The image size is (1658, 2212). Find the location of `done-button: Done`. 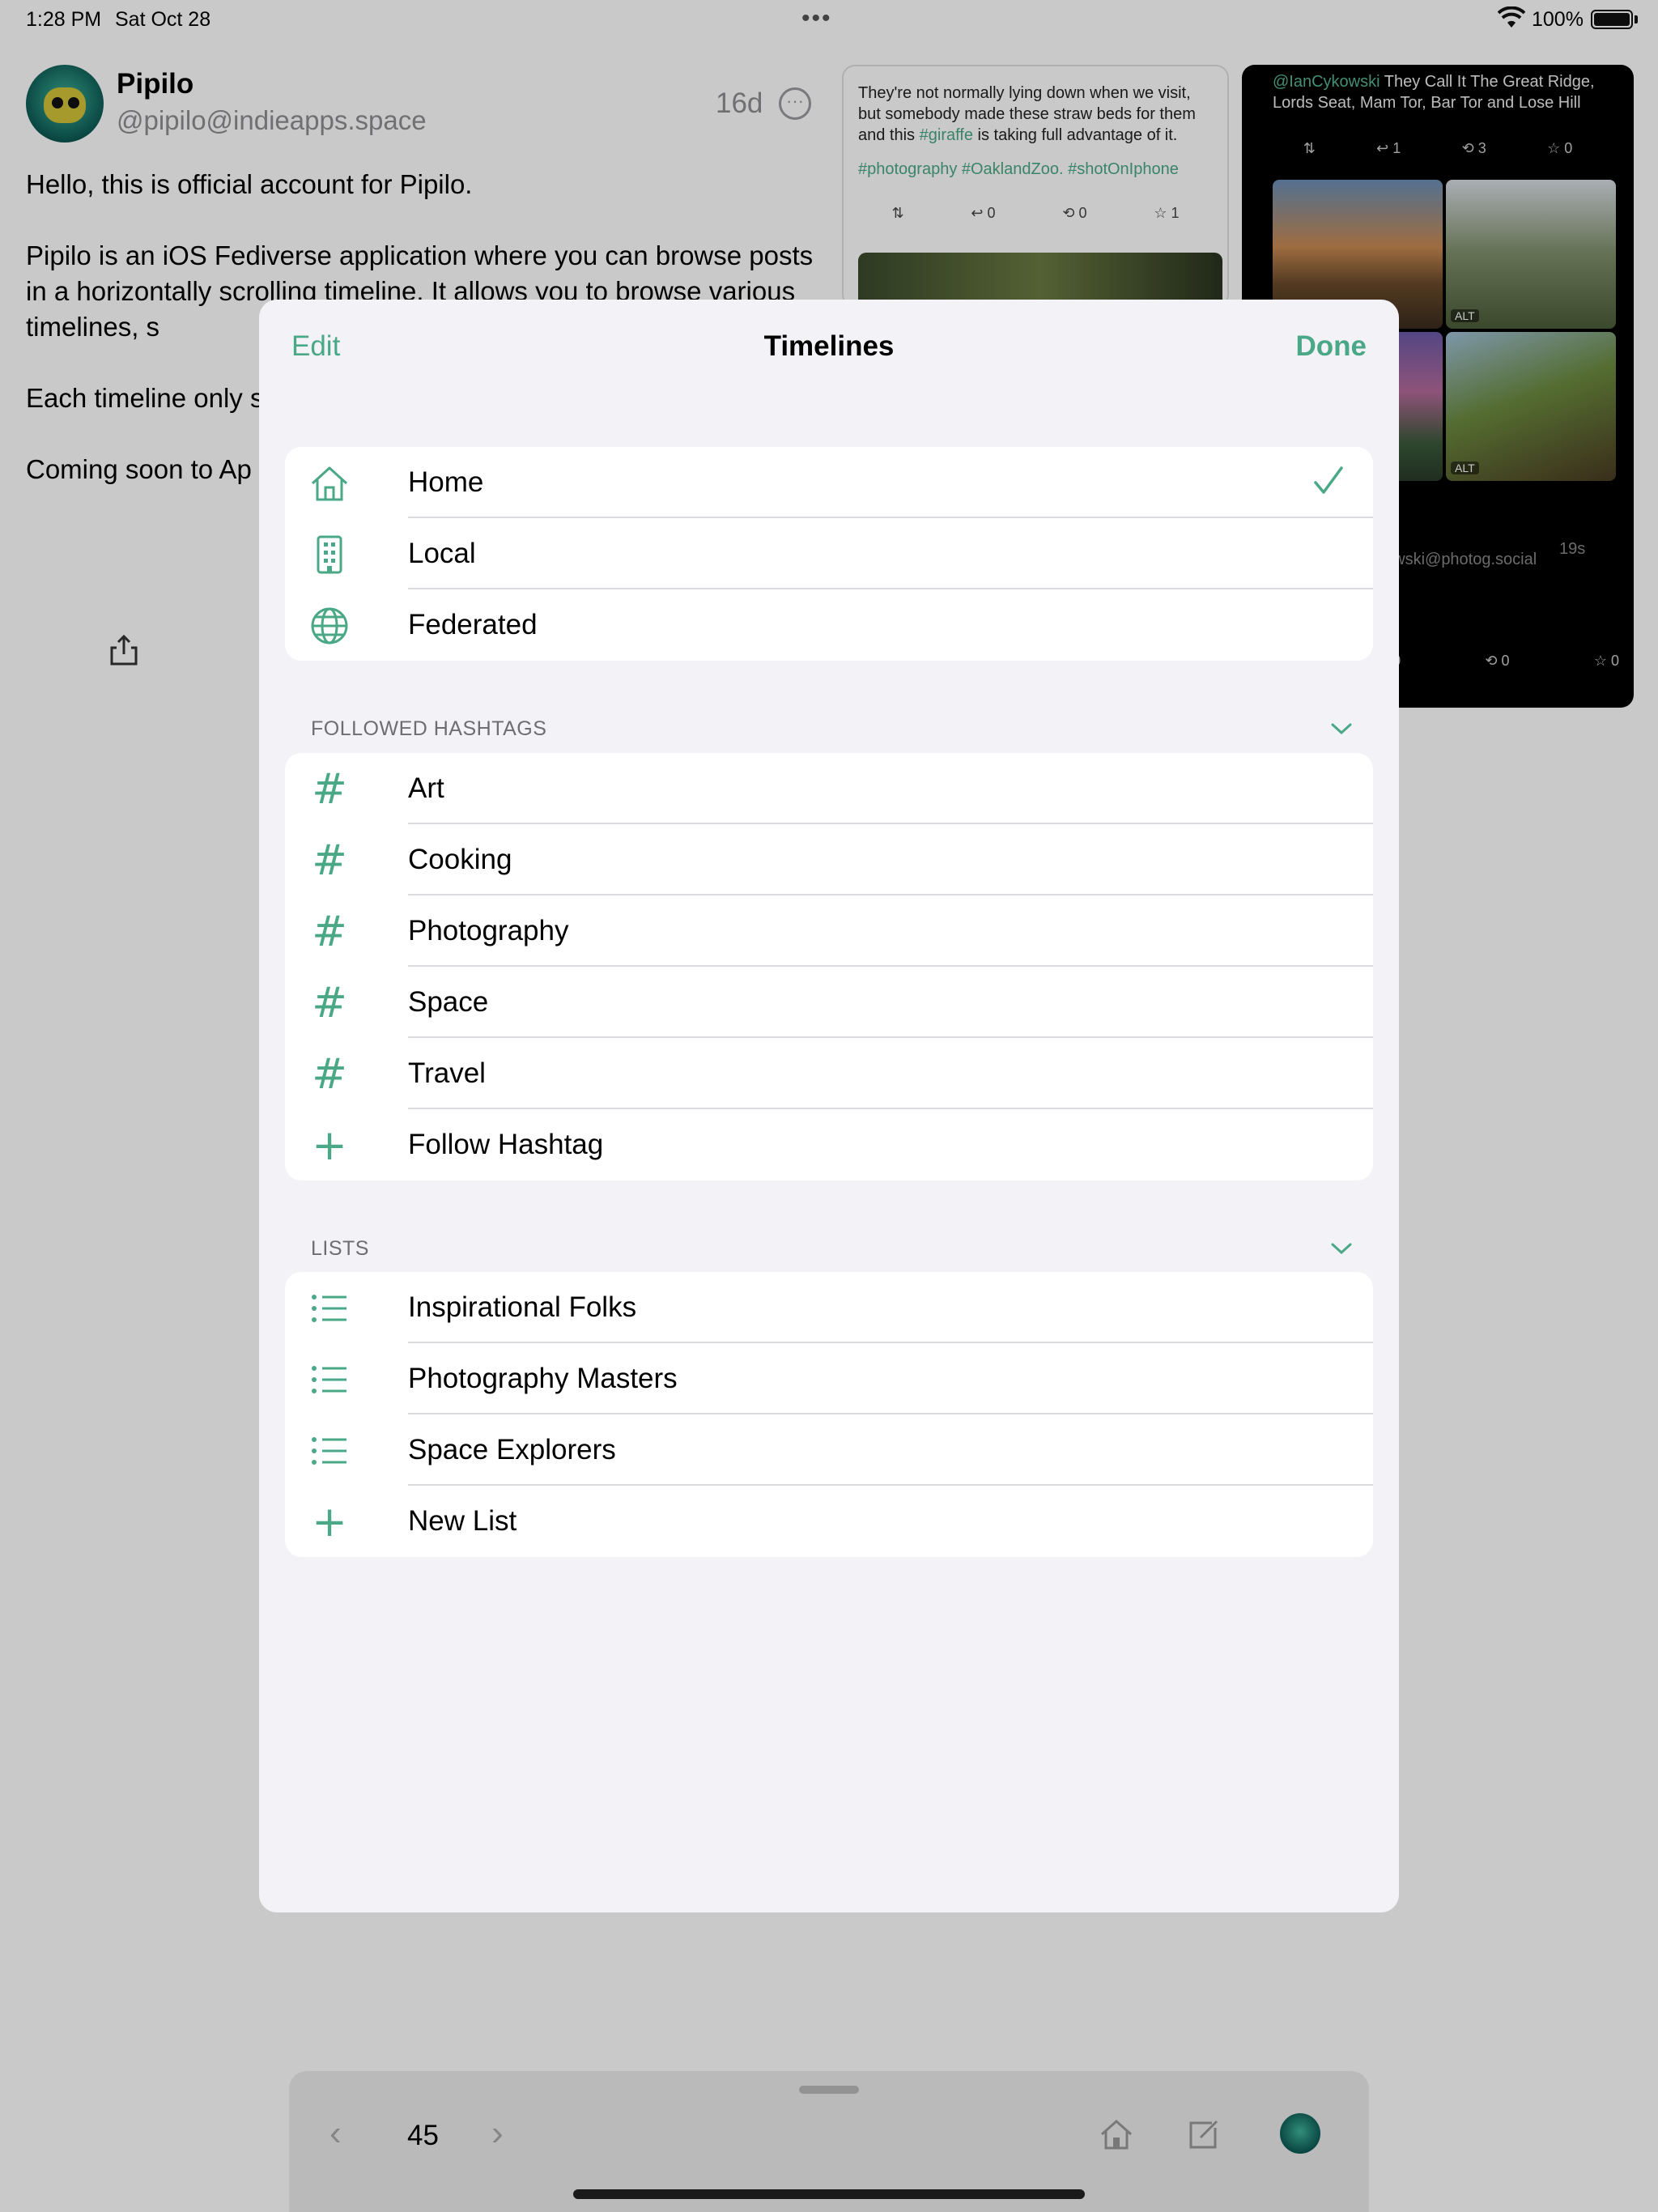

done-button: Done is located at coordinates (1331, 347).